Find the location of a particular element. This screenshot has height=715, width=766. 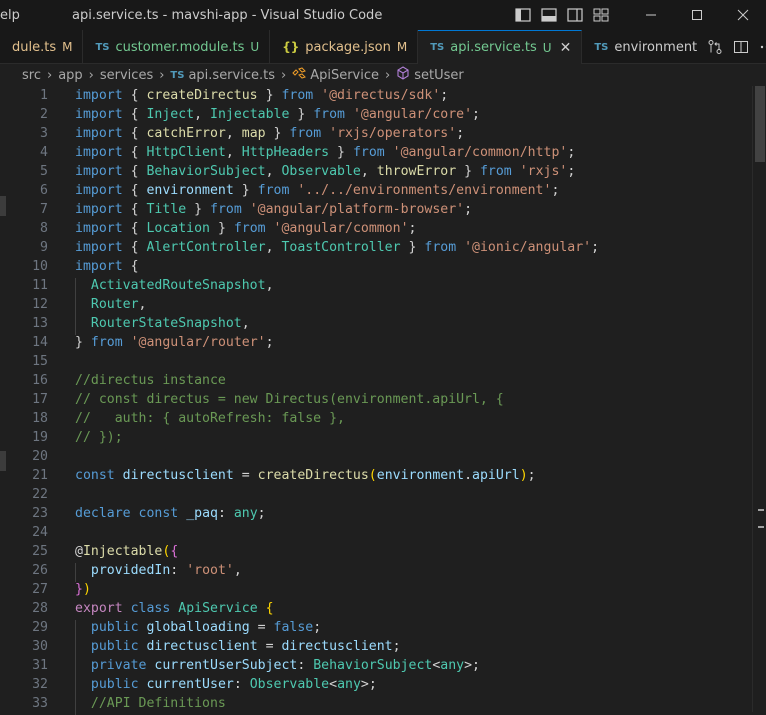

code-line: 16//directus instance is located at coordinates (299, 380).